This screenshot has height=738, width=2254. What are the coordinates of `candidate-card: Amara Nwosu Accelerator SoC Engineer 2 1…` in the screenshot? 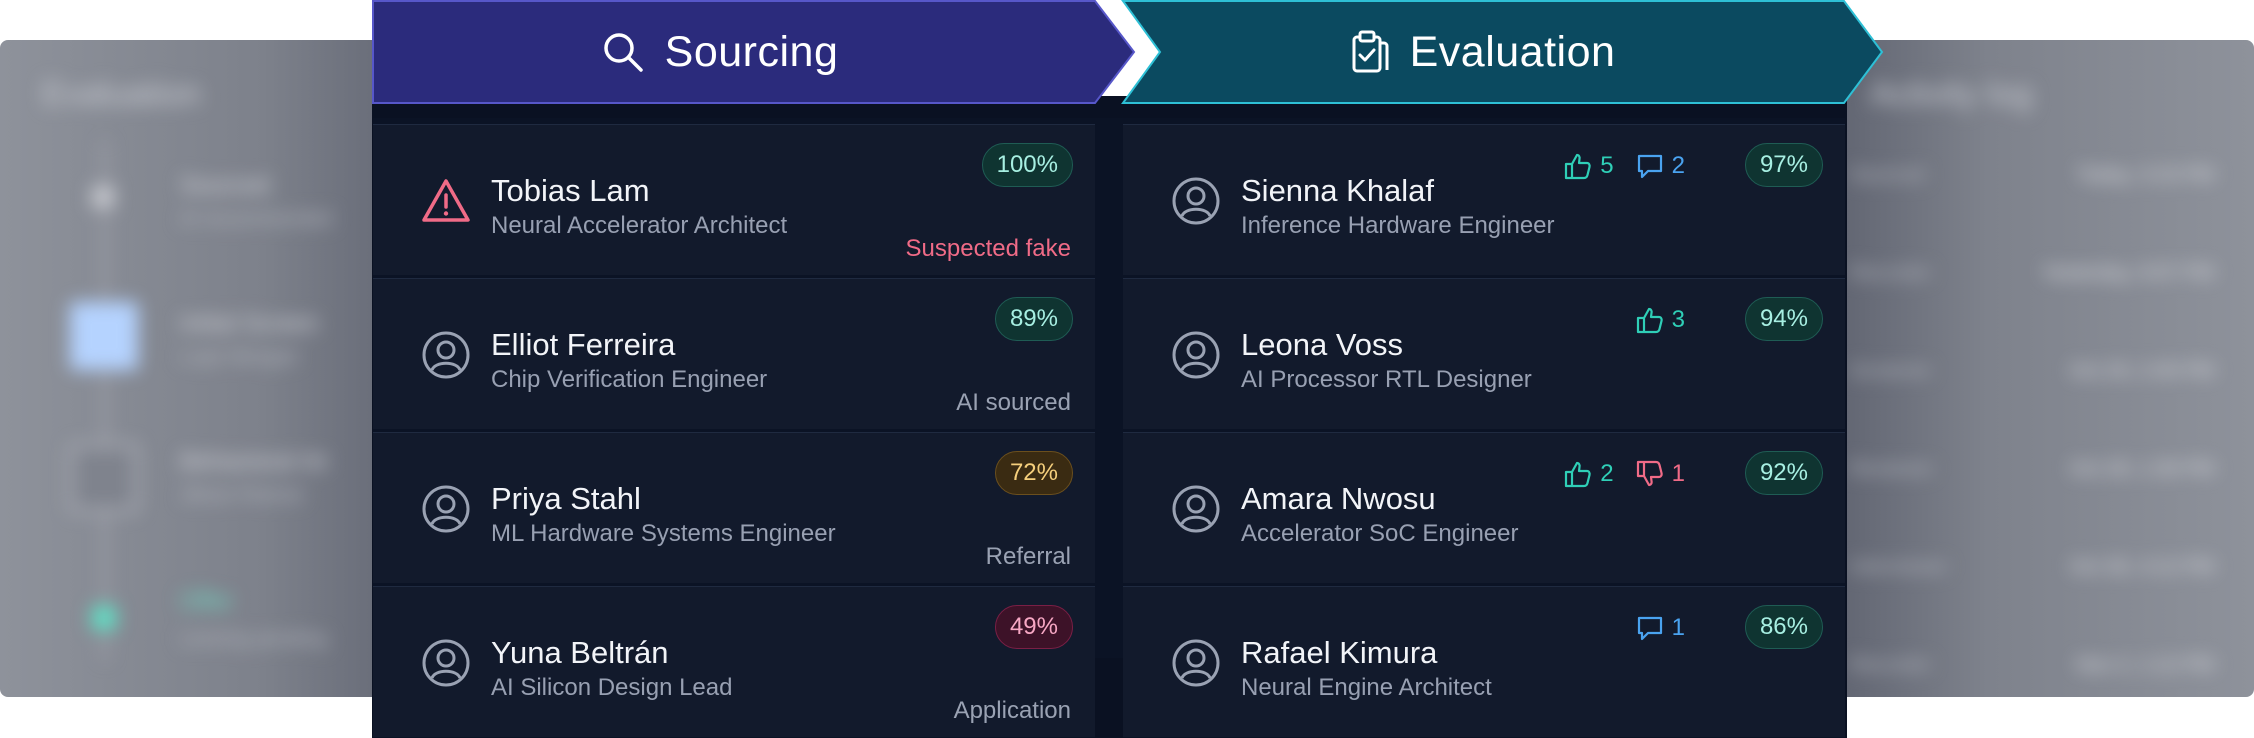 It's located at (1484, 507).